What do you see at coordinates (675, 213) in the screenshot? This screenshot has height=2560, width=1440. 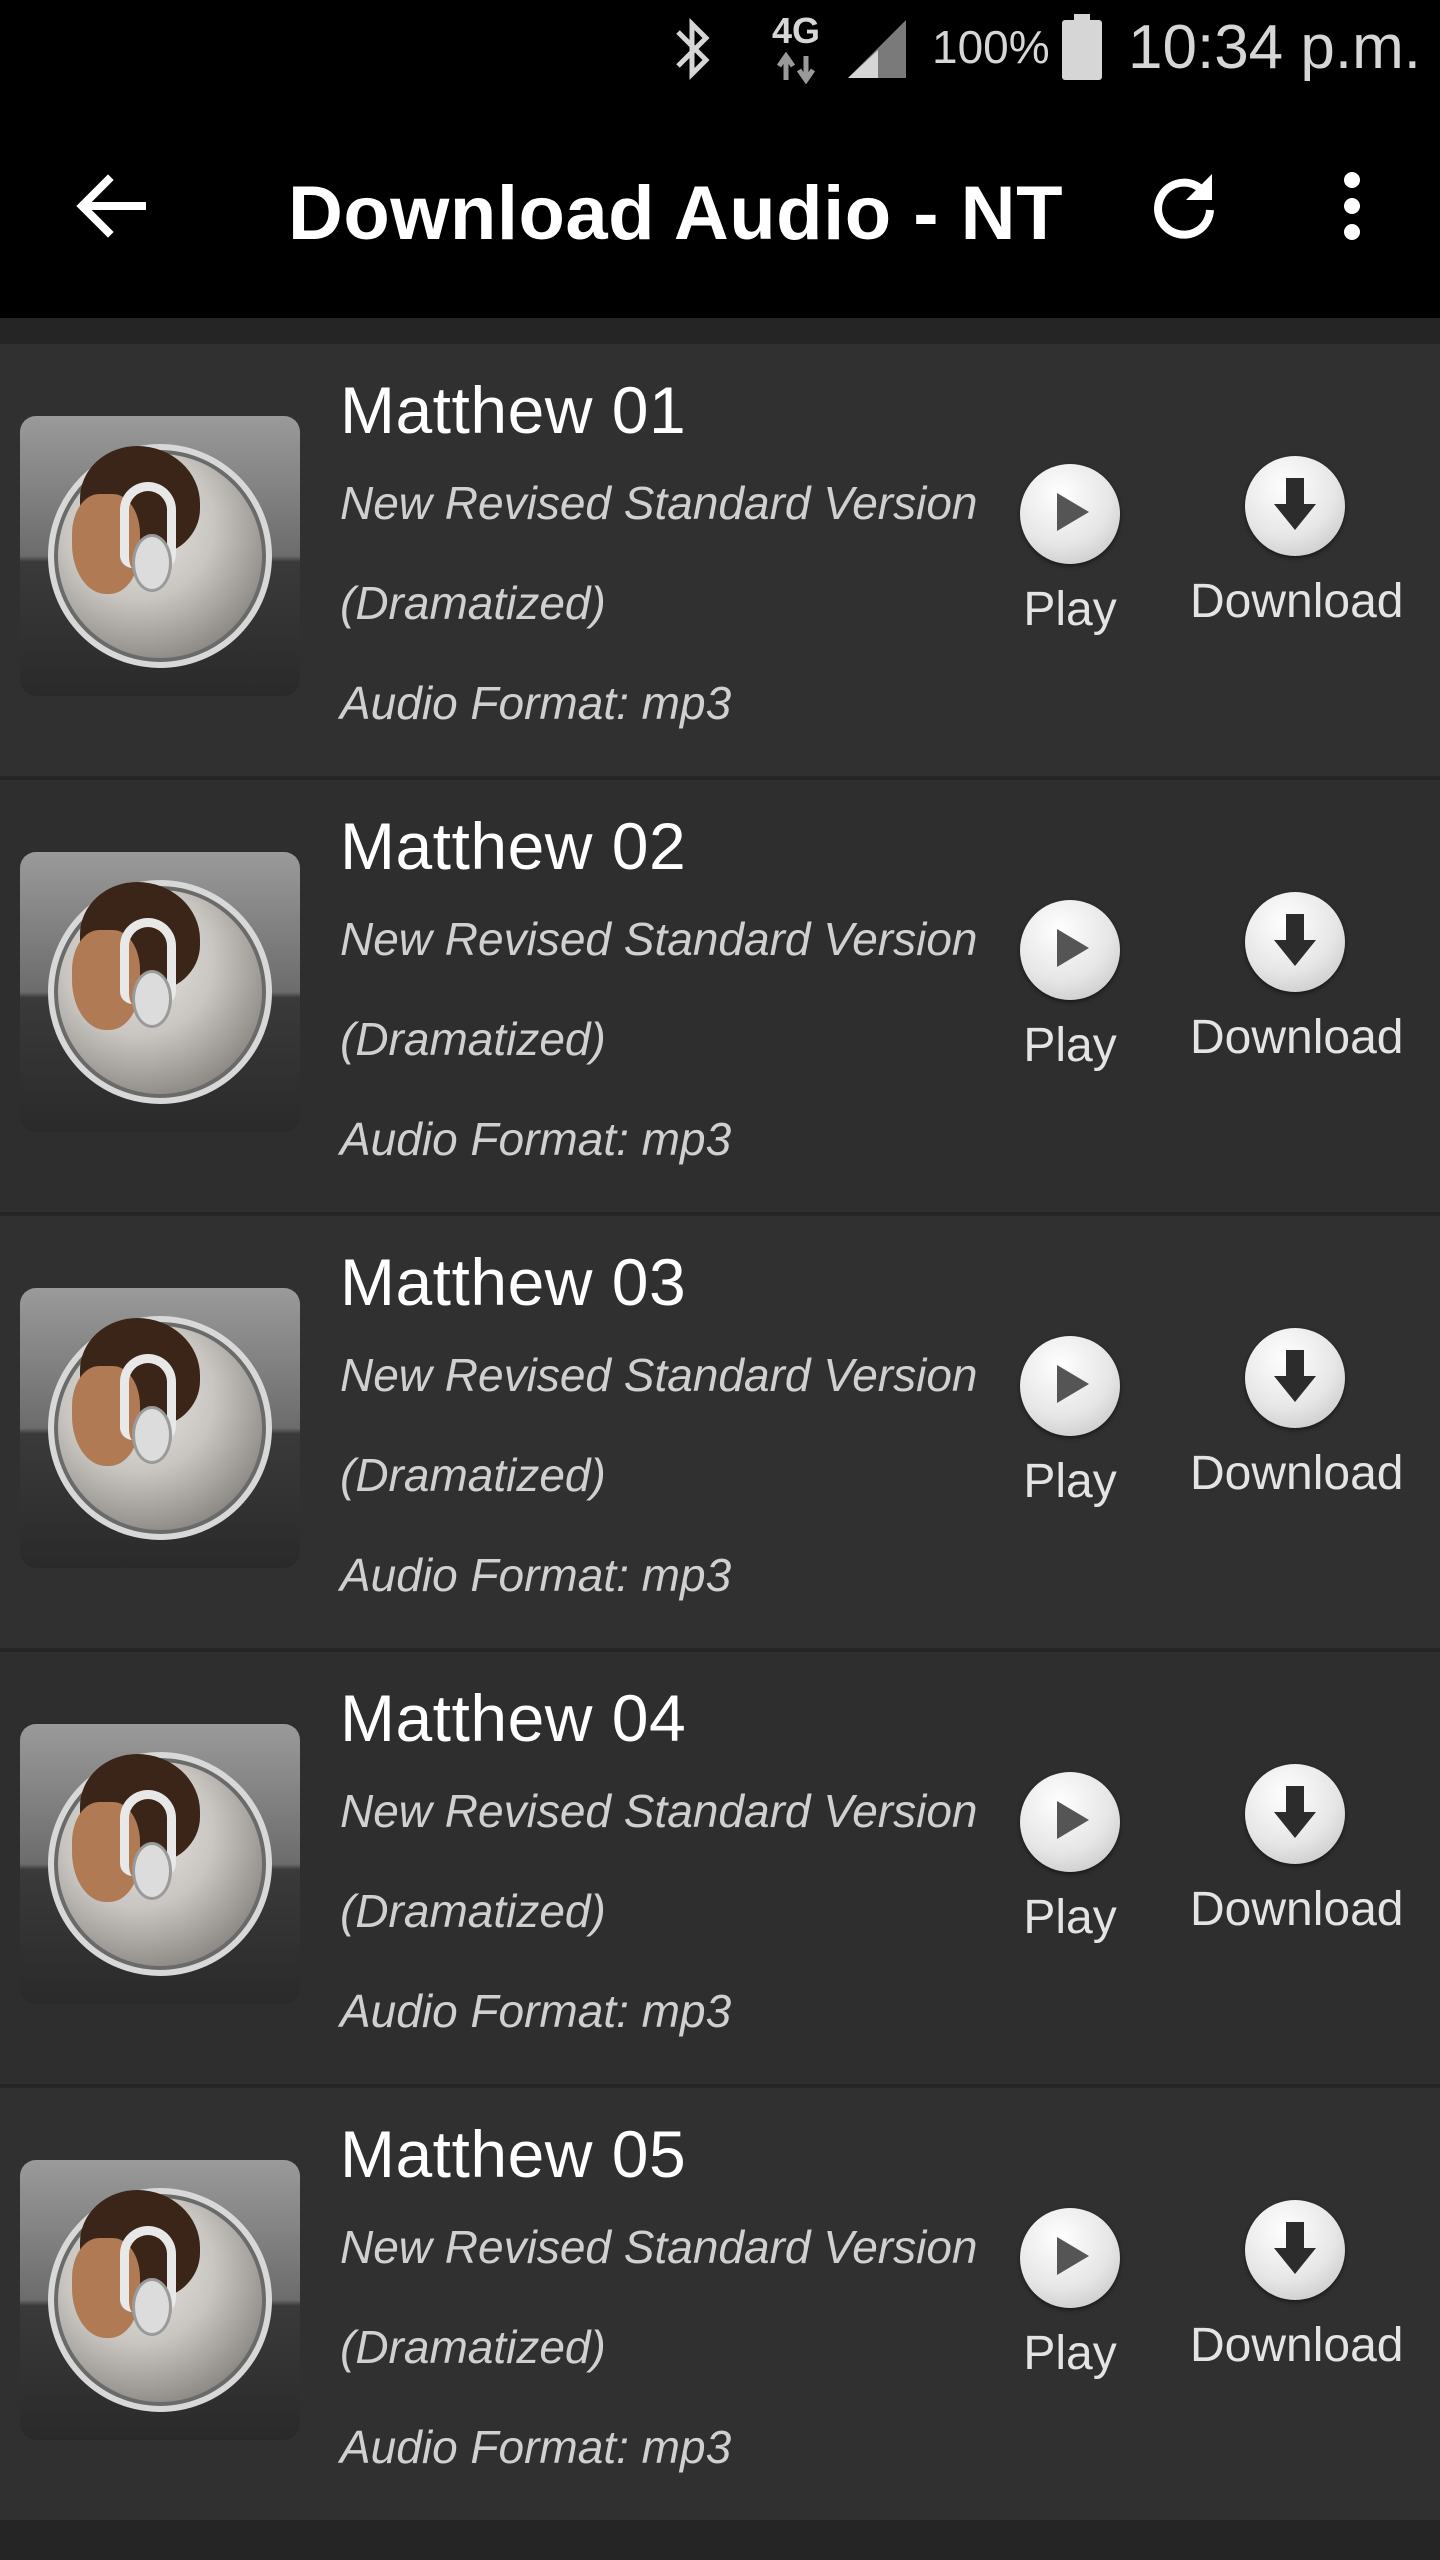 I see `page-title: Download Audio - NT` at bounding box center [675, 213].